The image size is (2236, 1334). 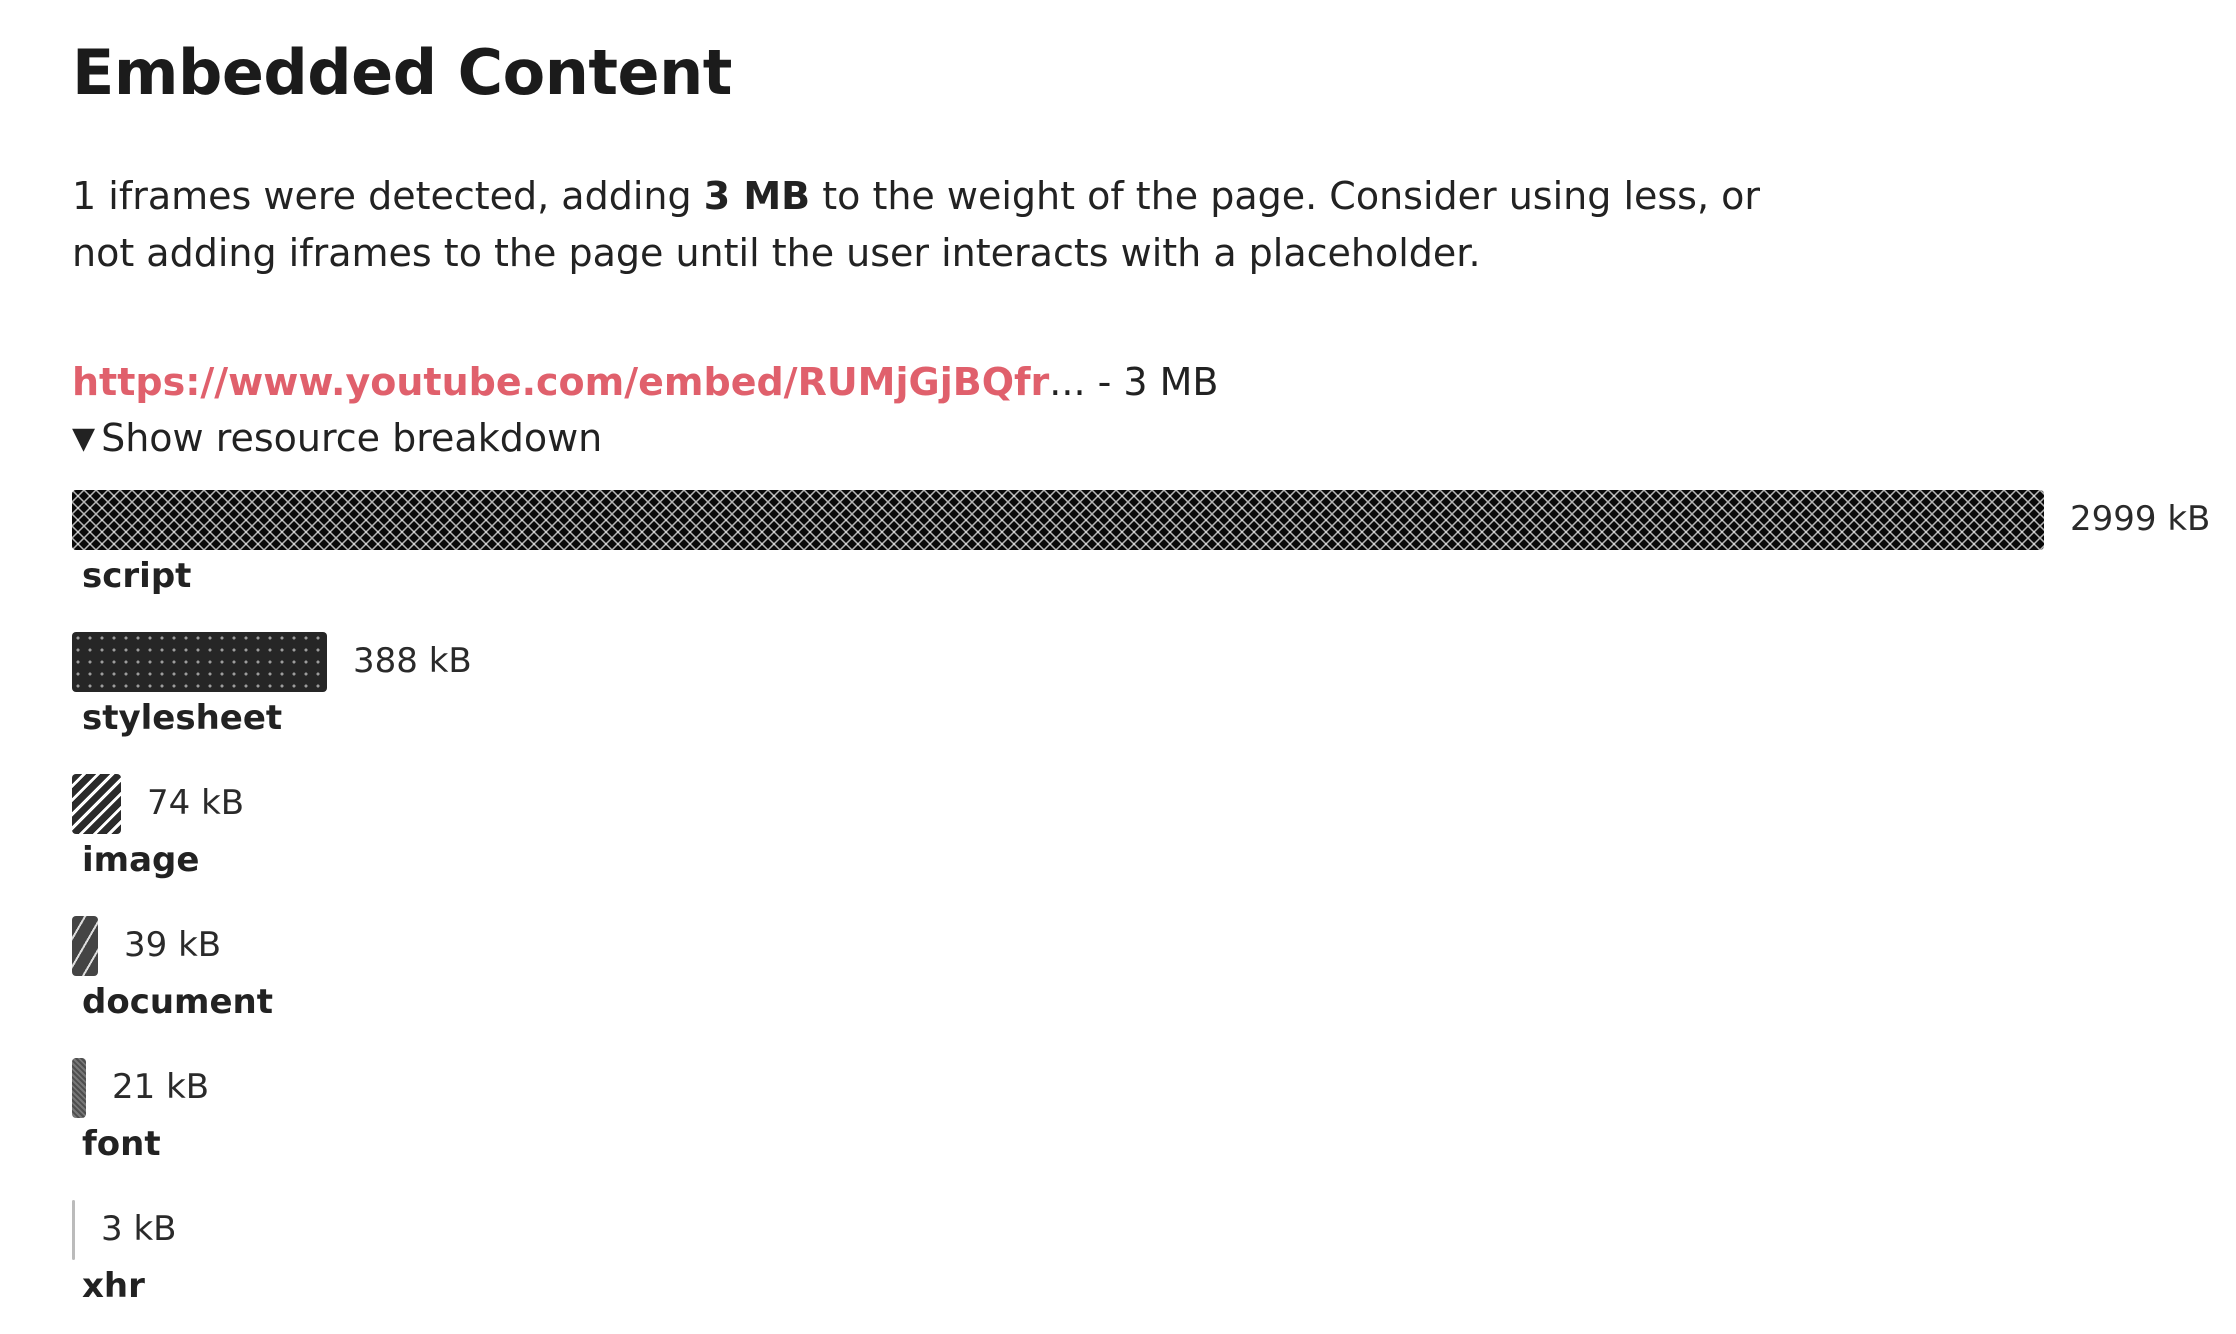 What do you see at coordinates (85, 946) in the screenshot?
I see `bar-document` at bounding box center [85, 946].